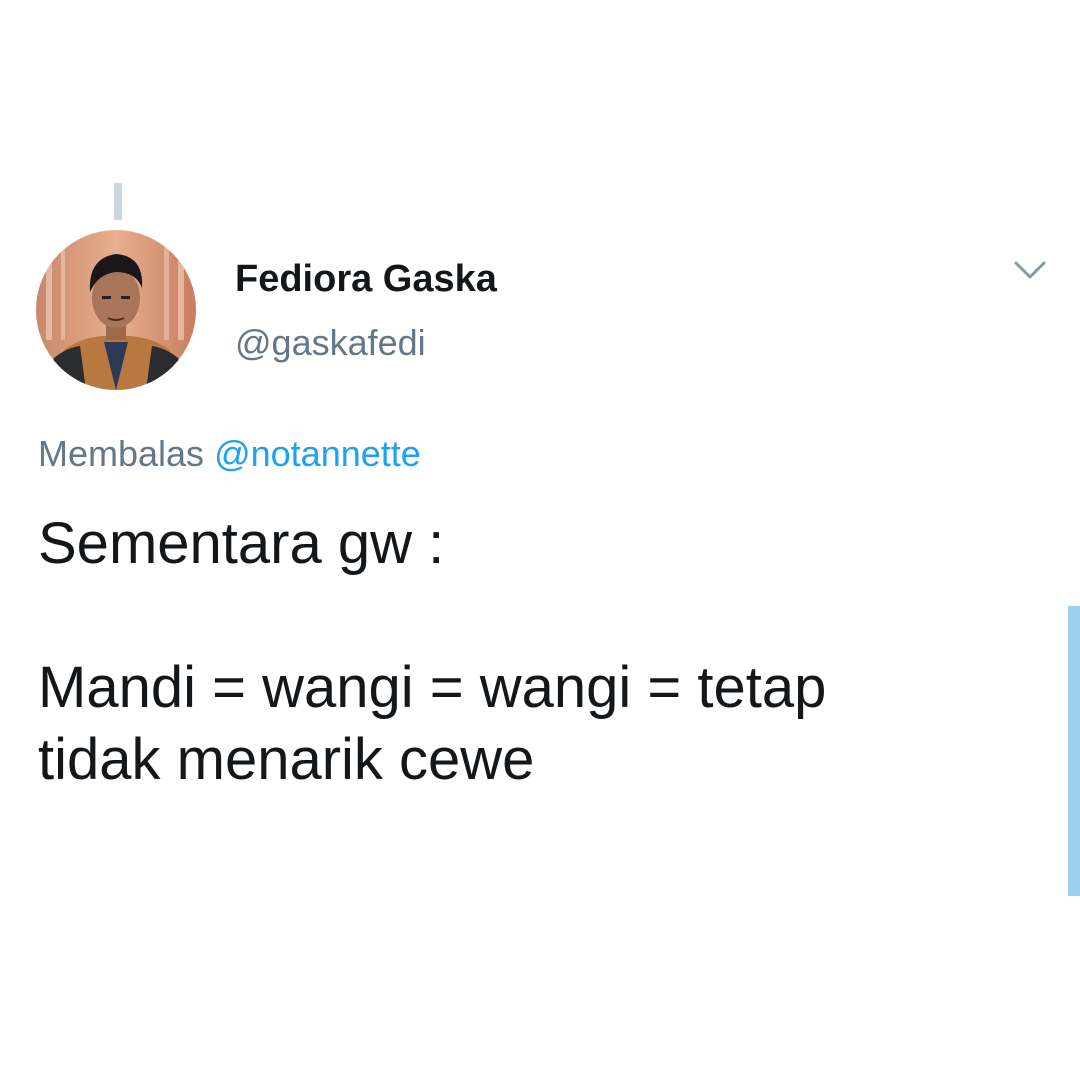  Describe the element at coordinates (1030, 270) in the screenshot. I see `chevron-down-icon` at that location.